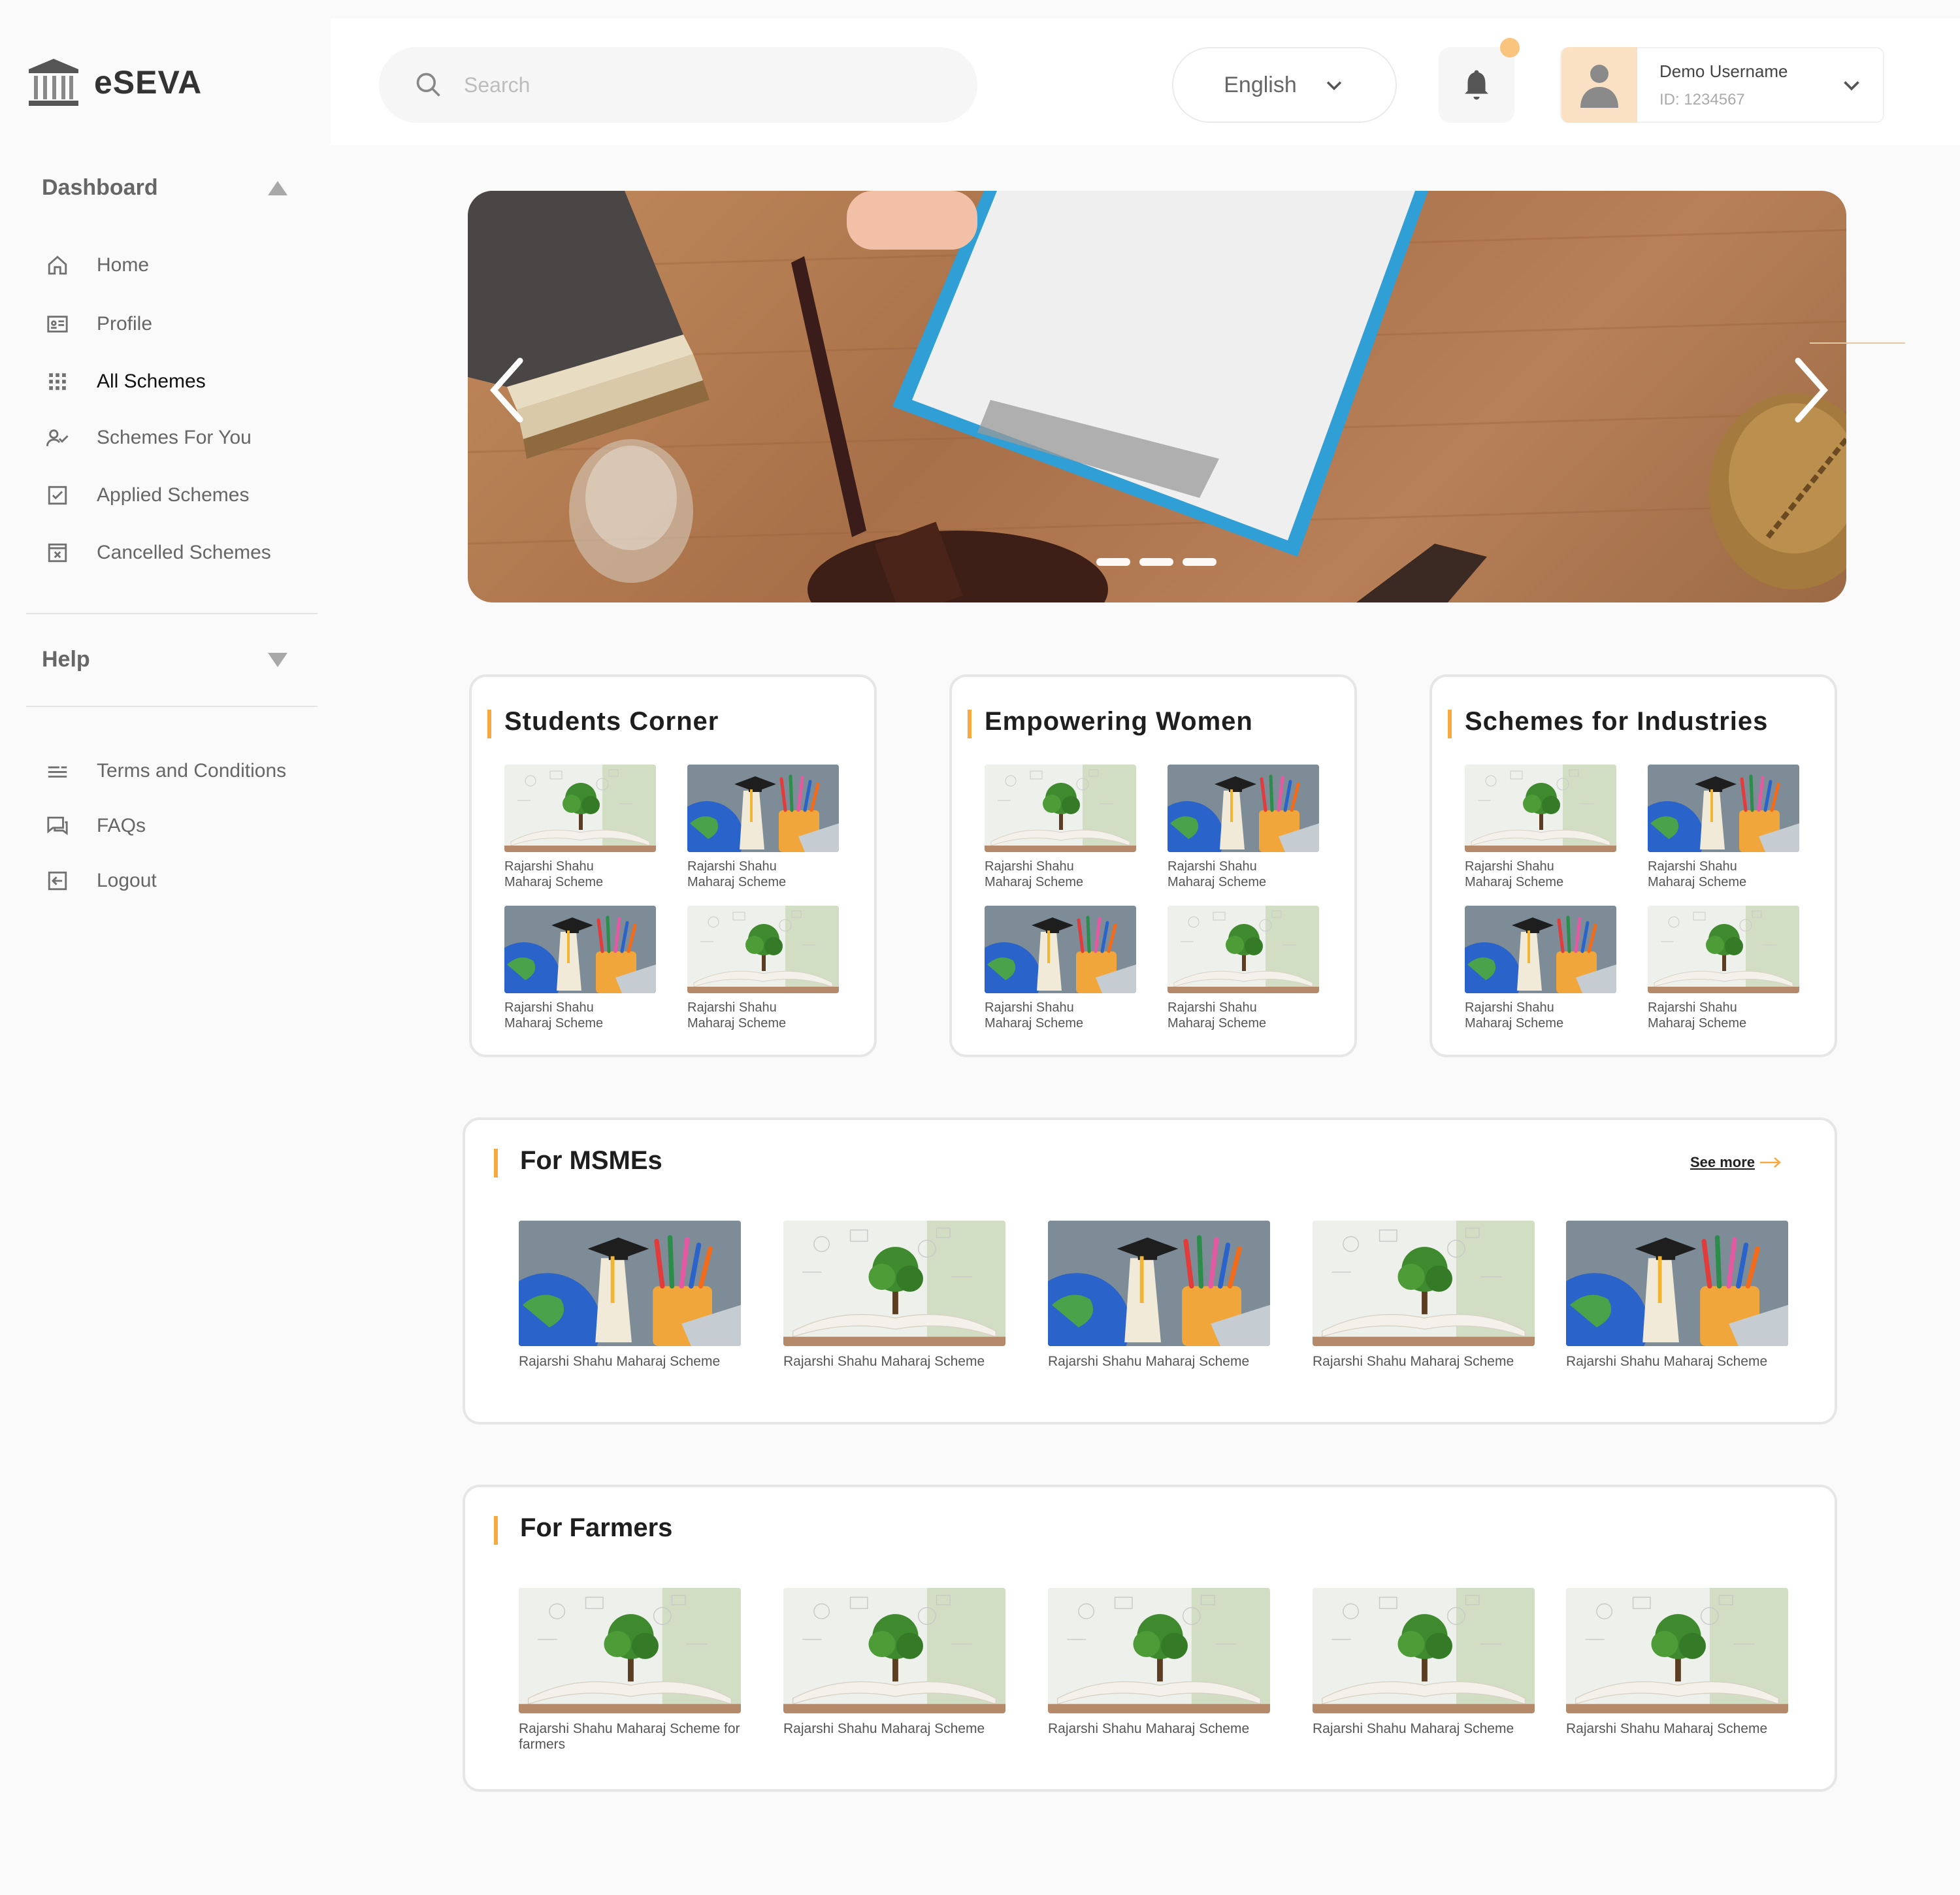 This screenshot has width=1960, height=1895. I want to click on sidebar-item-terms: Terms and Conditions, so click(165, 771).